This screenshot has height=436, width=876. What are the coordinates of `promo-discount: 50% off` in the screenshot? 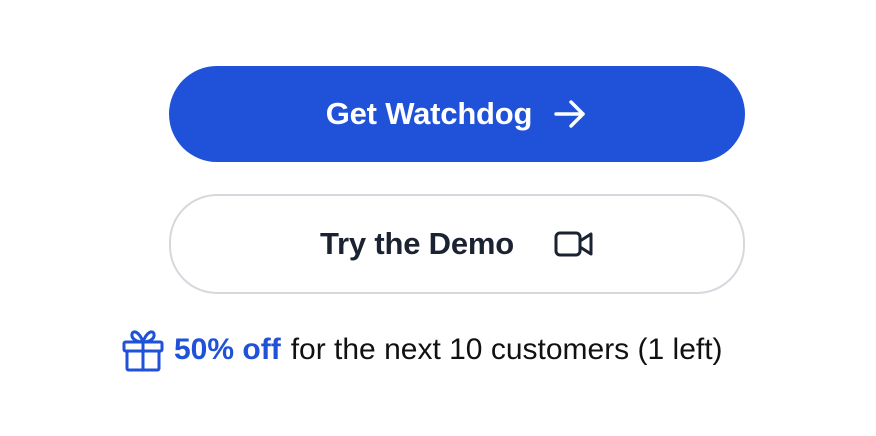 It's located at (227, 349).